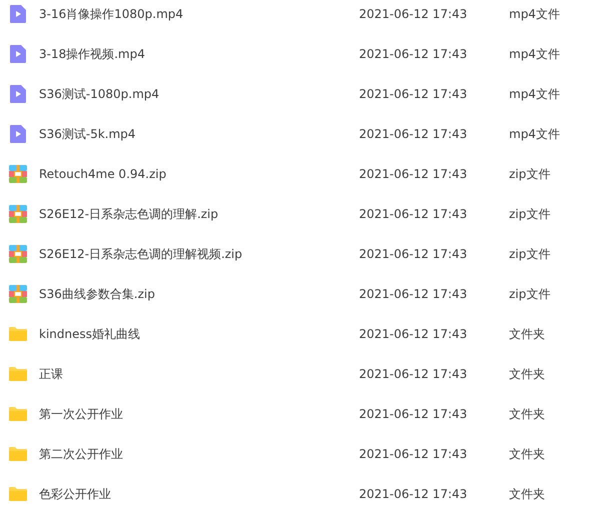 The image size is (592, 516). What do you see at coordinates (92, 54) in the screenshot?
I see `file-name: 3-18操作视频.mp4` at bounding box center [92, 54].